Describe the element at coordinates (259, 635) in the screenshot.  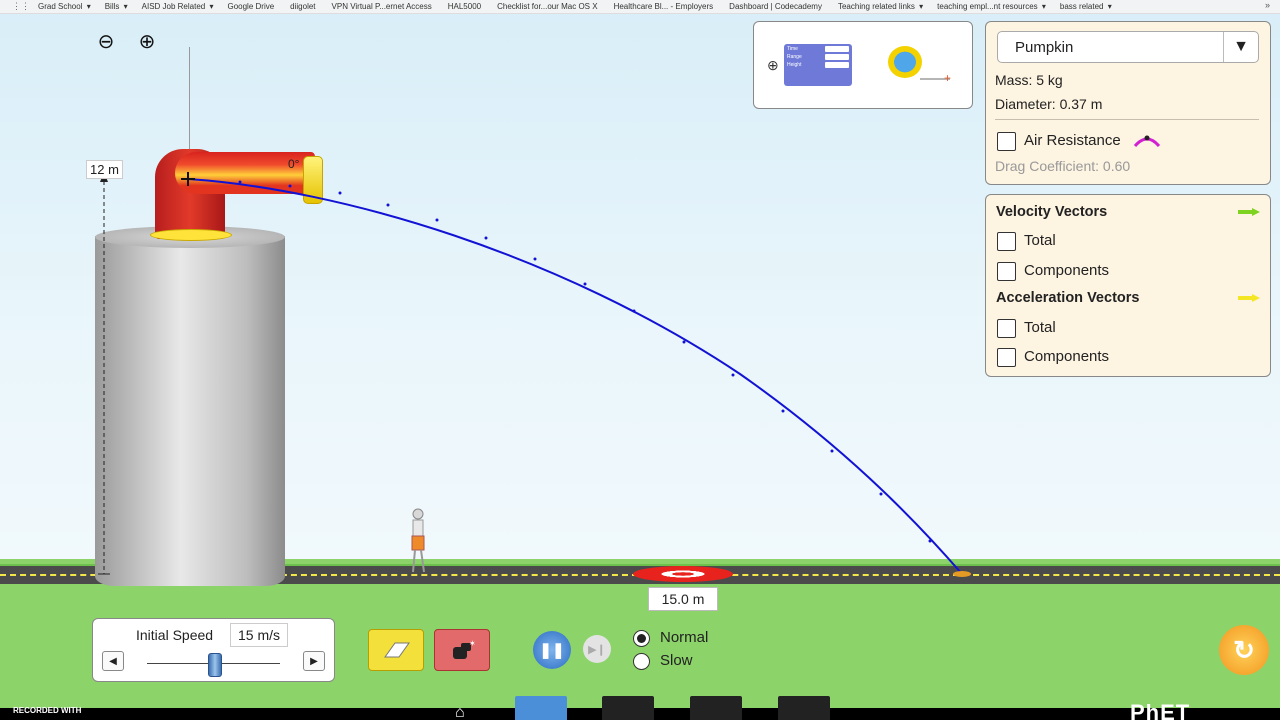
I see `initial-speed-value: 15 m/s` at that location.